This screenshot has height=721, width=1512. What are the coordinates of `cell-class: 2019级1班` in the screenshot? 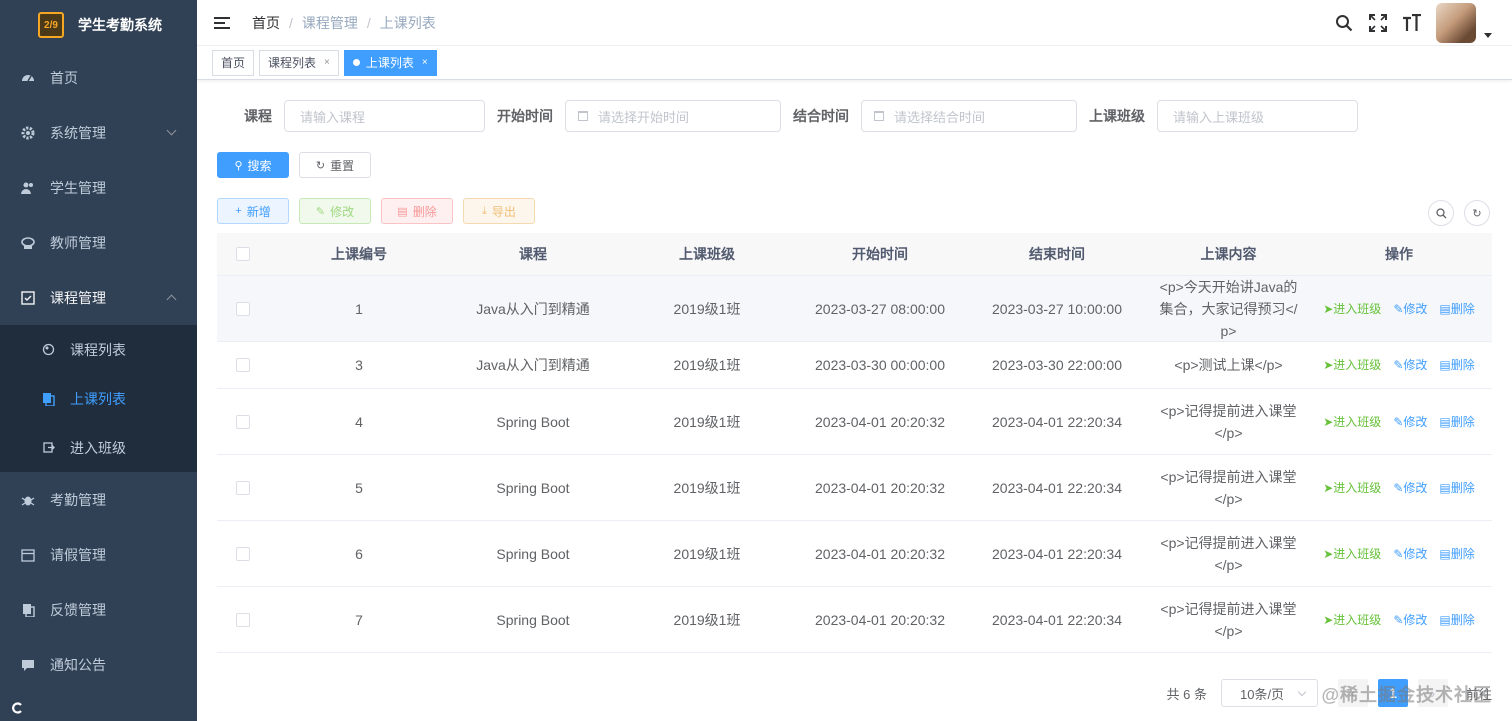 It's located at (707, 553).